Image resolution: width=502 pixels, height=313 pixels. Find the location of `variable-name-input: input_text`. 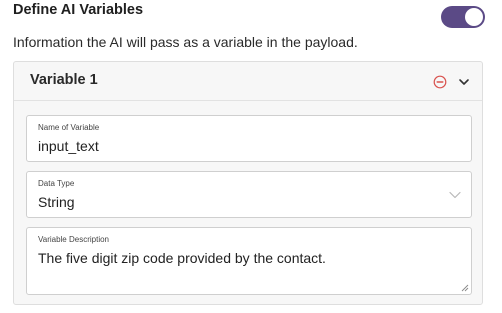

variable-name-input: input_text is located at coordinates (68, 146).